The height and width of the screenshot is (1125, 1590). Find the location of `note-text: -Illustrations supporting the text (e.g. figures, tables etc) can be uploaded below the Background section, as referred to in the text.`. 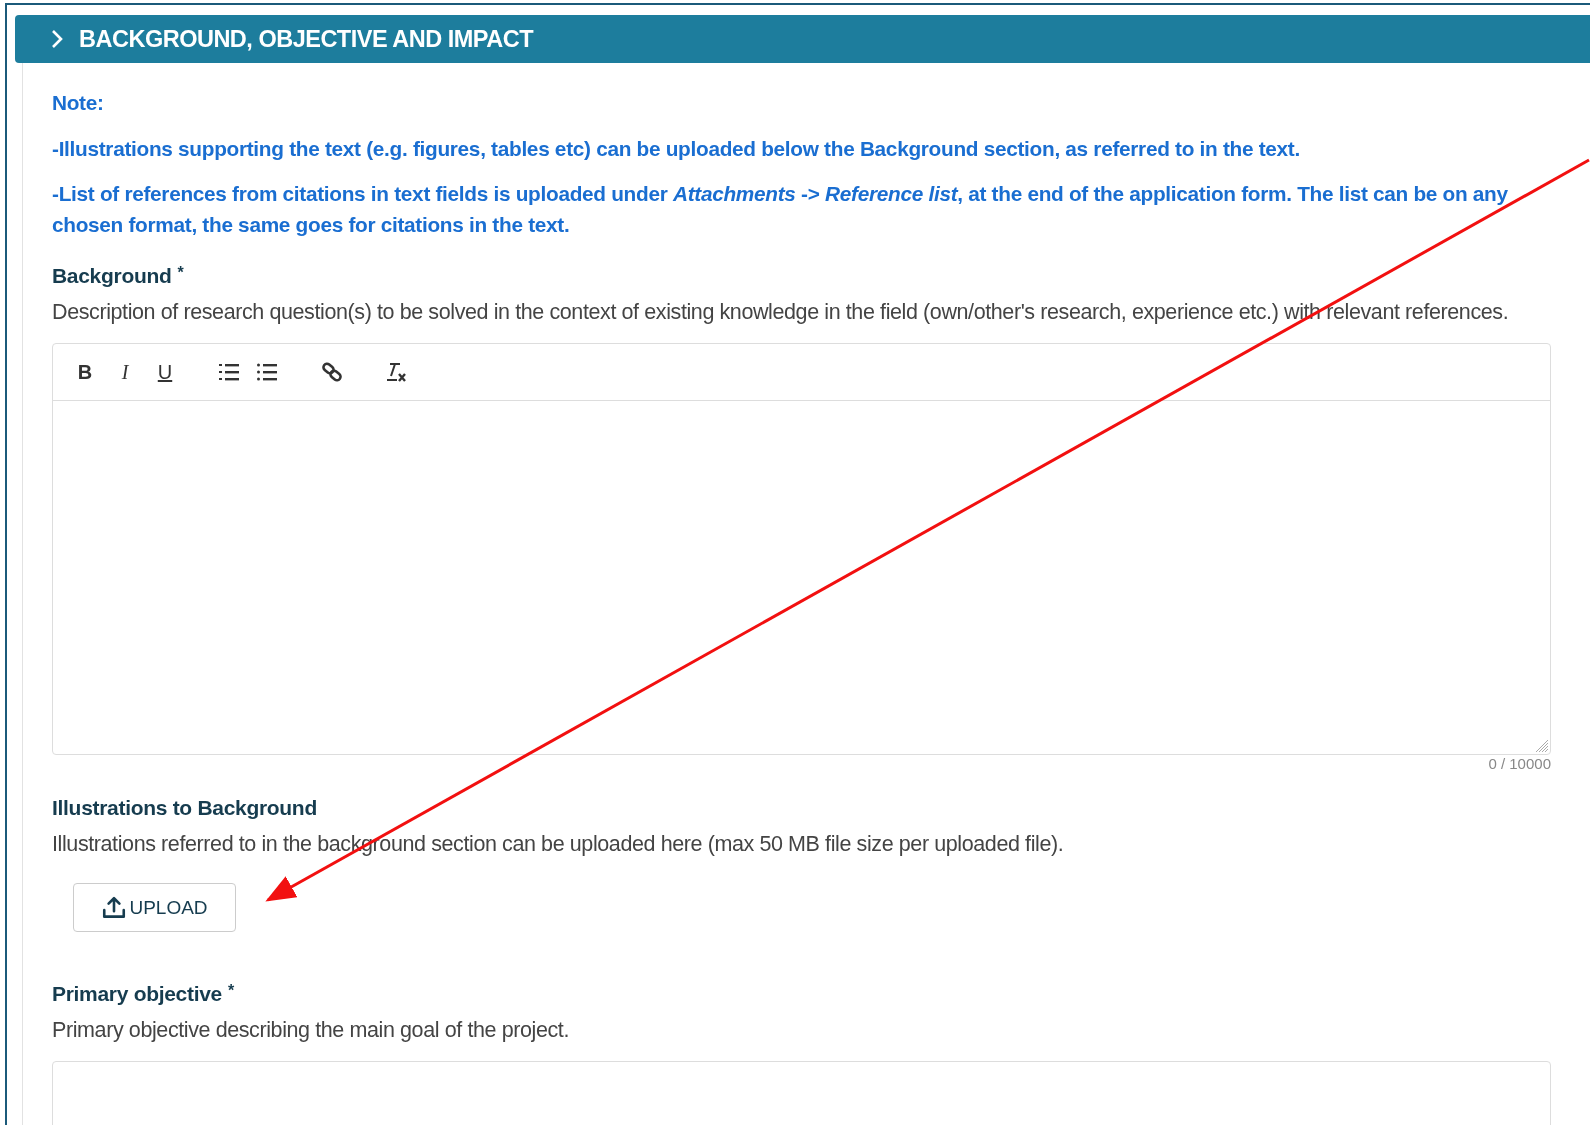

note-text: -Illustrations supporting the text (e.g. figures, tables etc) can be uploaded below the Background section, as referred to in the text. is located at coordinates (676, 149).